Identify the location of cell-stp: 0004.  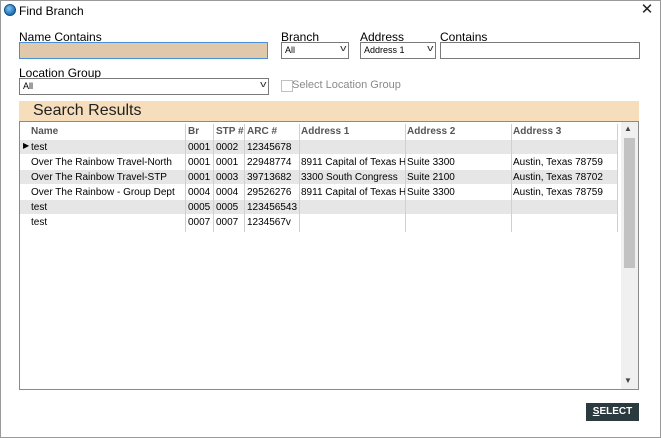
(227, 192).